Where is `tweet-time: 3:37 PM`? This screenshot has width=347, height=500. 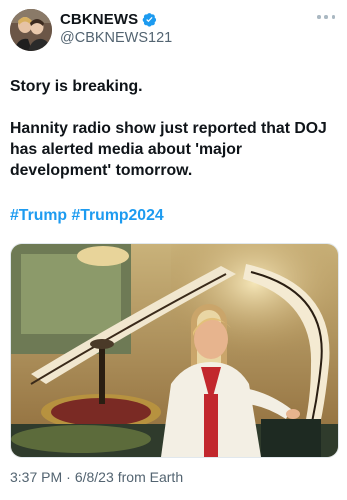 tweet-time: 3:37 PM is located at coordinates (36, 477).